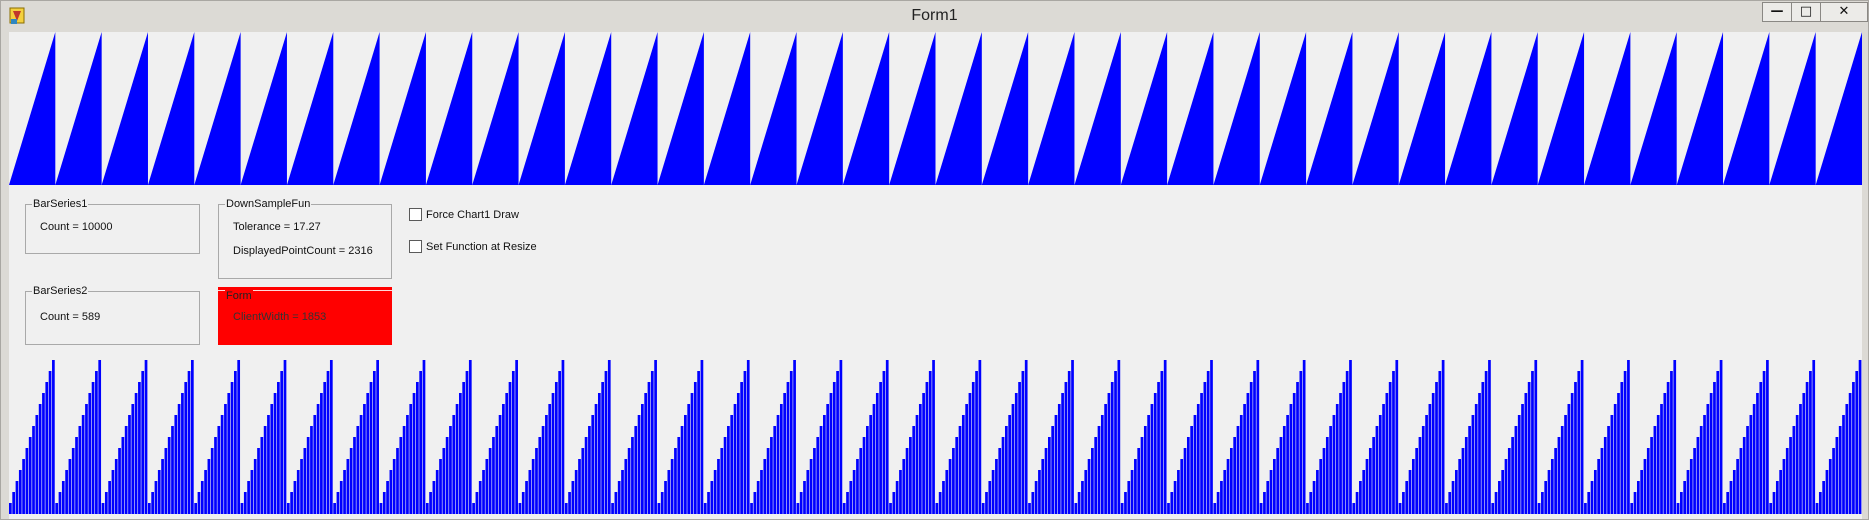 This screenshot has width=1869, height=520. I want to click on maximize-button: □, so click(1806, 12).